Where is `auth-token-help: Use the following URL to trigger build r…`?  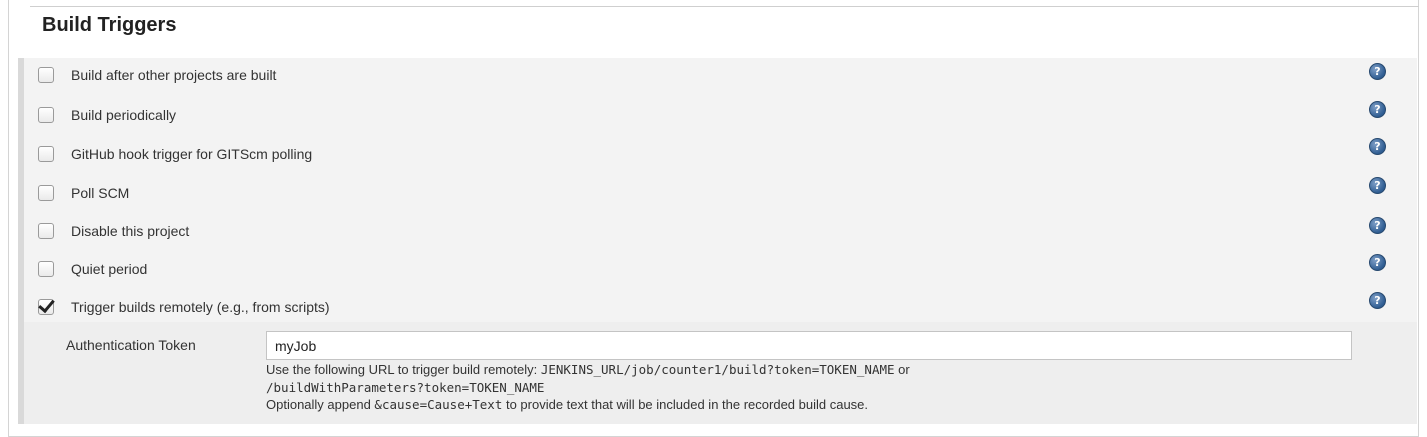 auth-token-help: Use the following URL to trigger build r… is located at coordinates (816, 387).